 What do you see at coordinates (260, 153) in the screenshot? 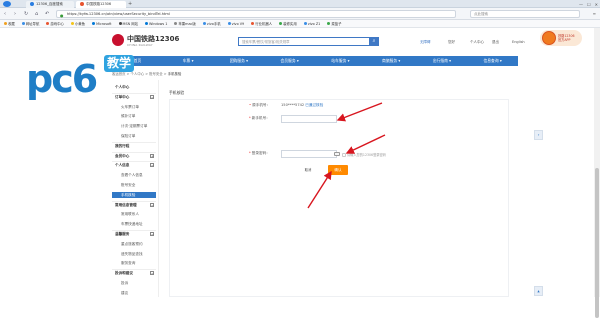
I see `login-password-label-text: 登录密码：` at bounding box center [260, 153].